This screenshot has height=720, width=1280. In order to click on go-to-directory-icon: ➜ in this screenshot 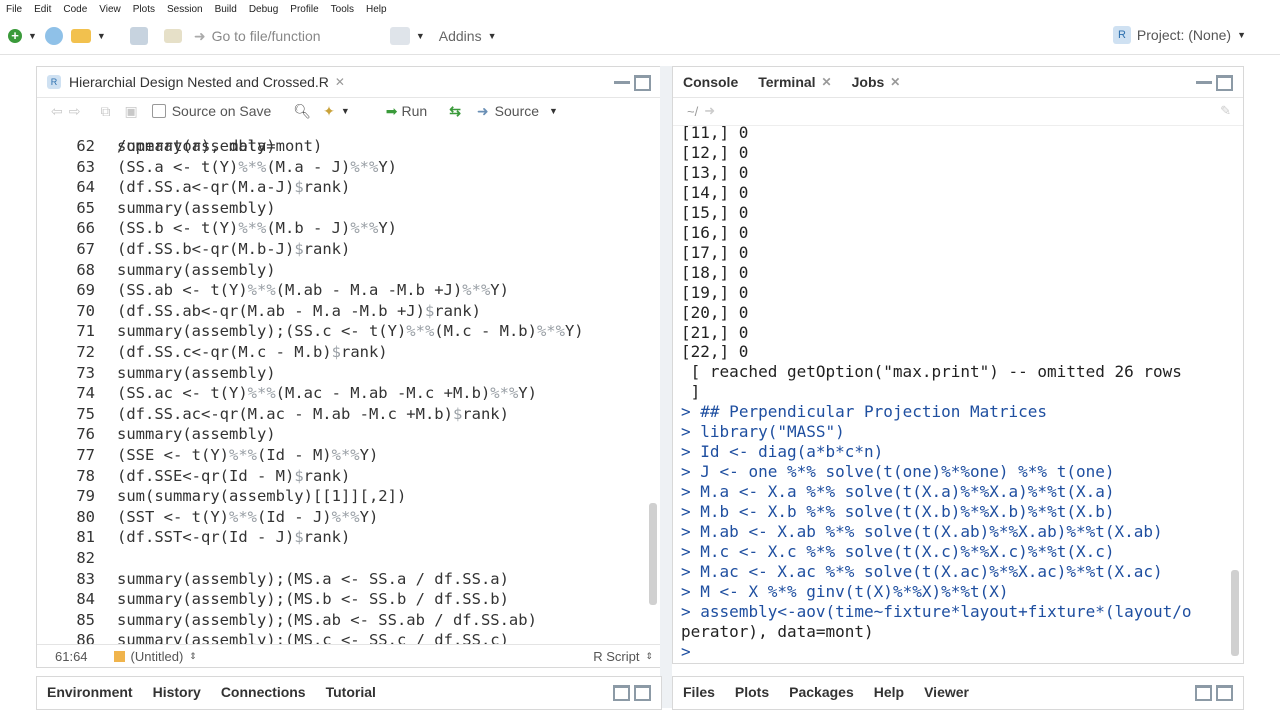, I will do `click(709, 111)`.